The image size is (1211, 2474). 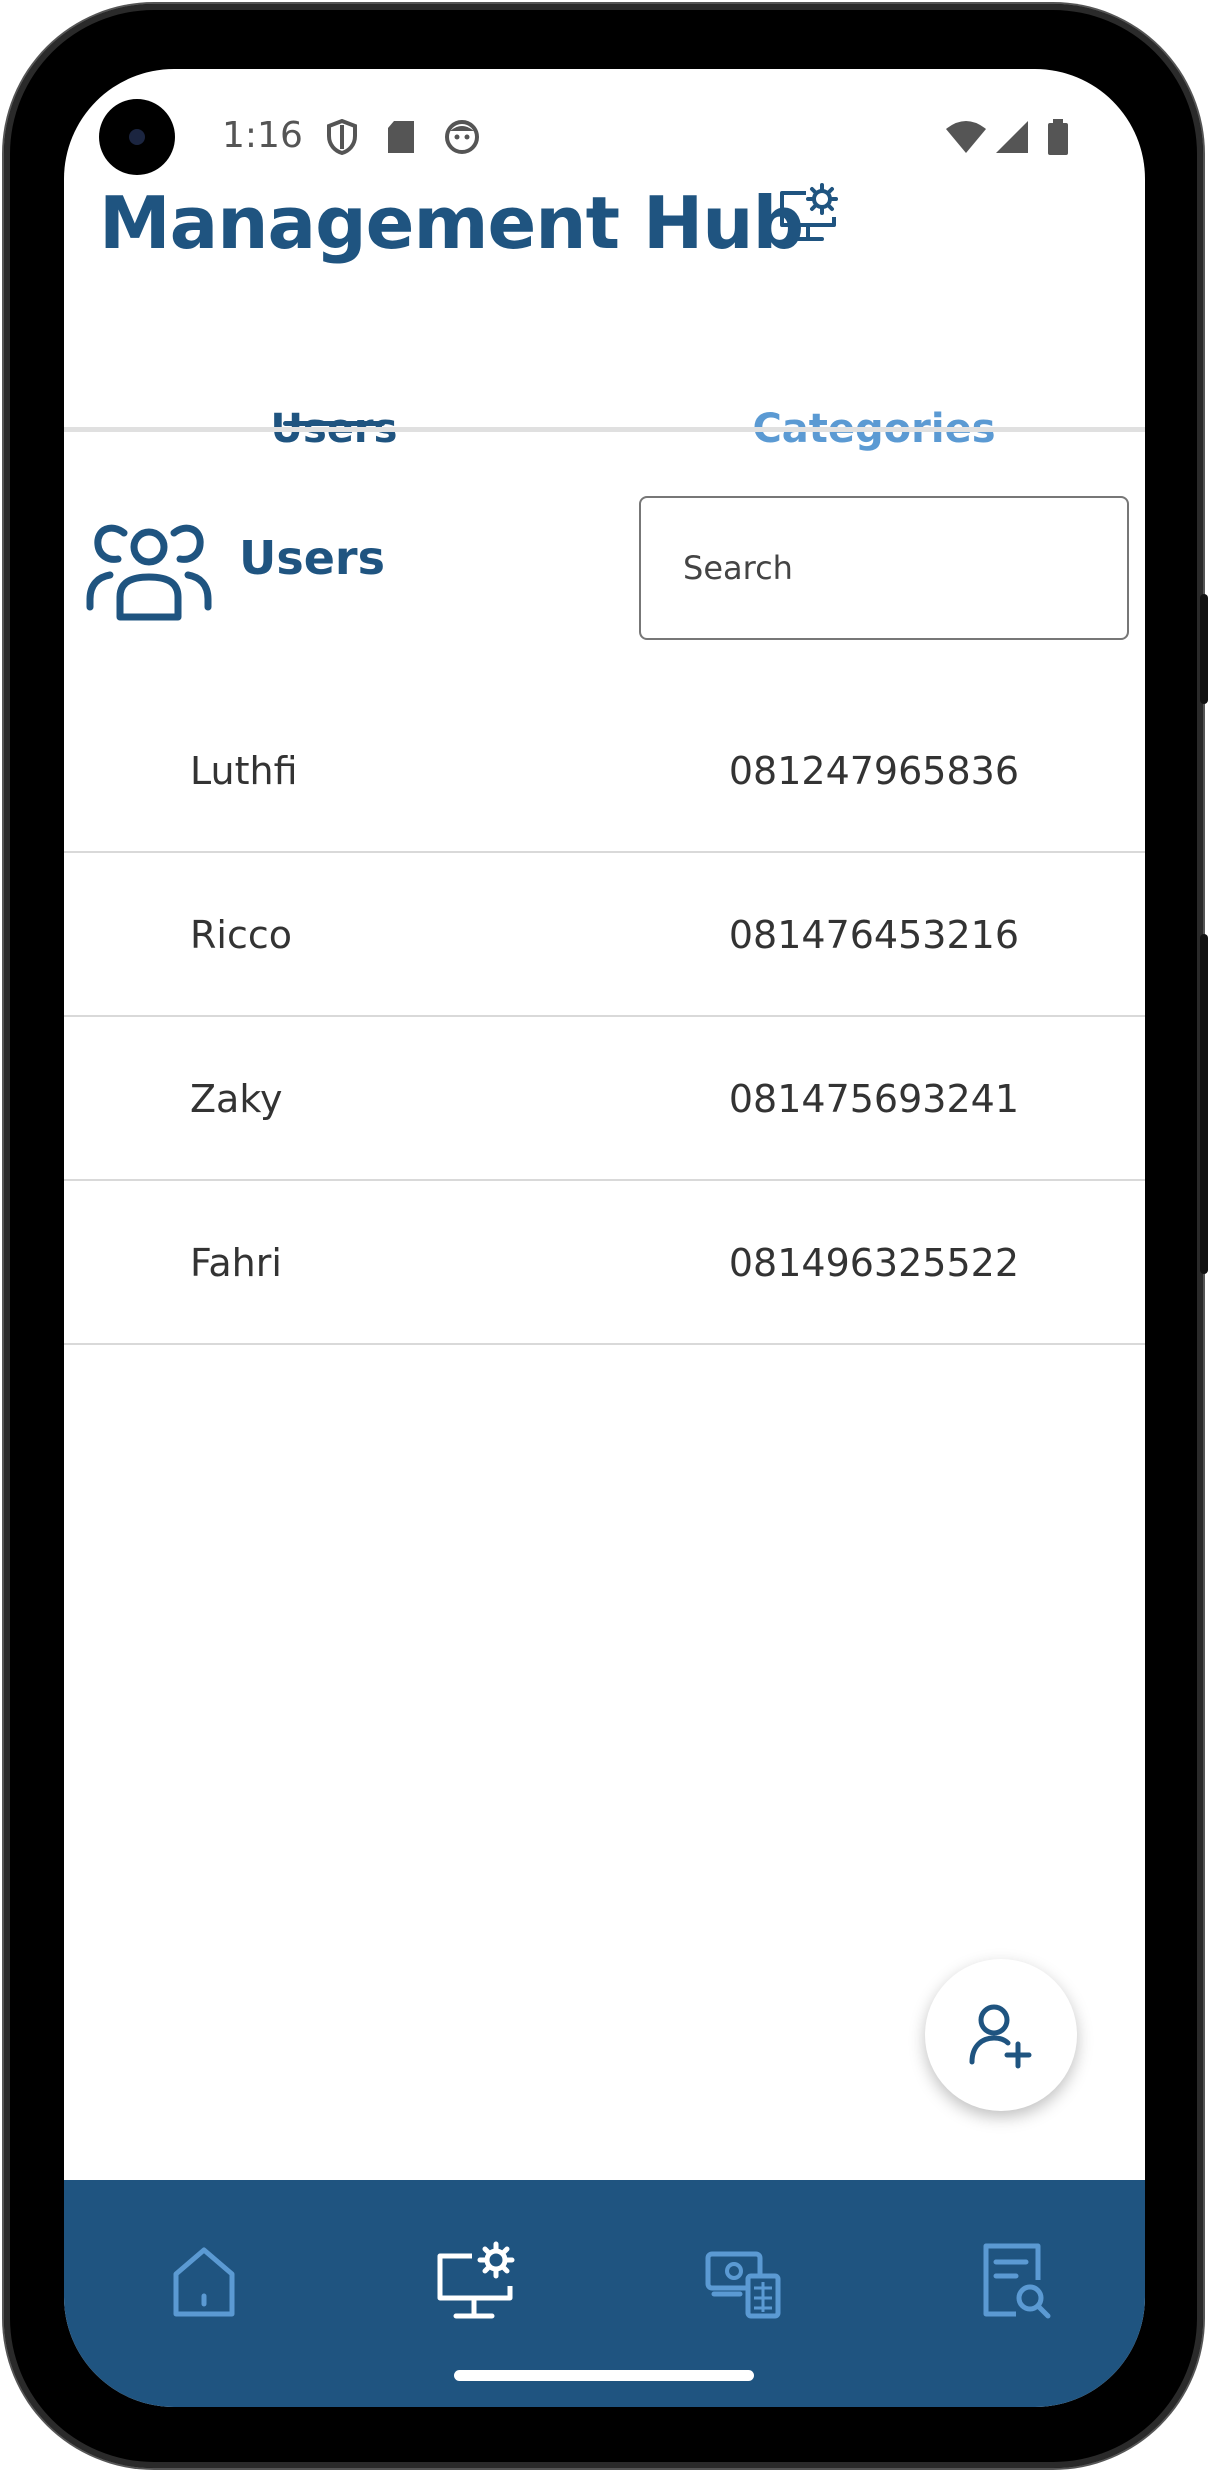 I want to click on search-input, so click(x=884, y=568).